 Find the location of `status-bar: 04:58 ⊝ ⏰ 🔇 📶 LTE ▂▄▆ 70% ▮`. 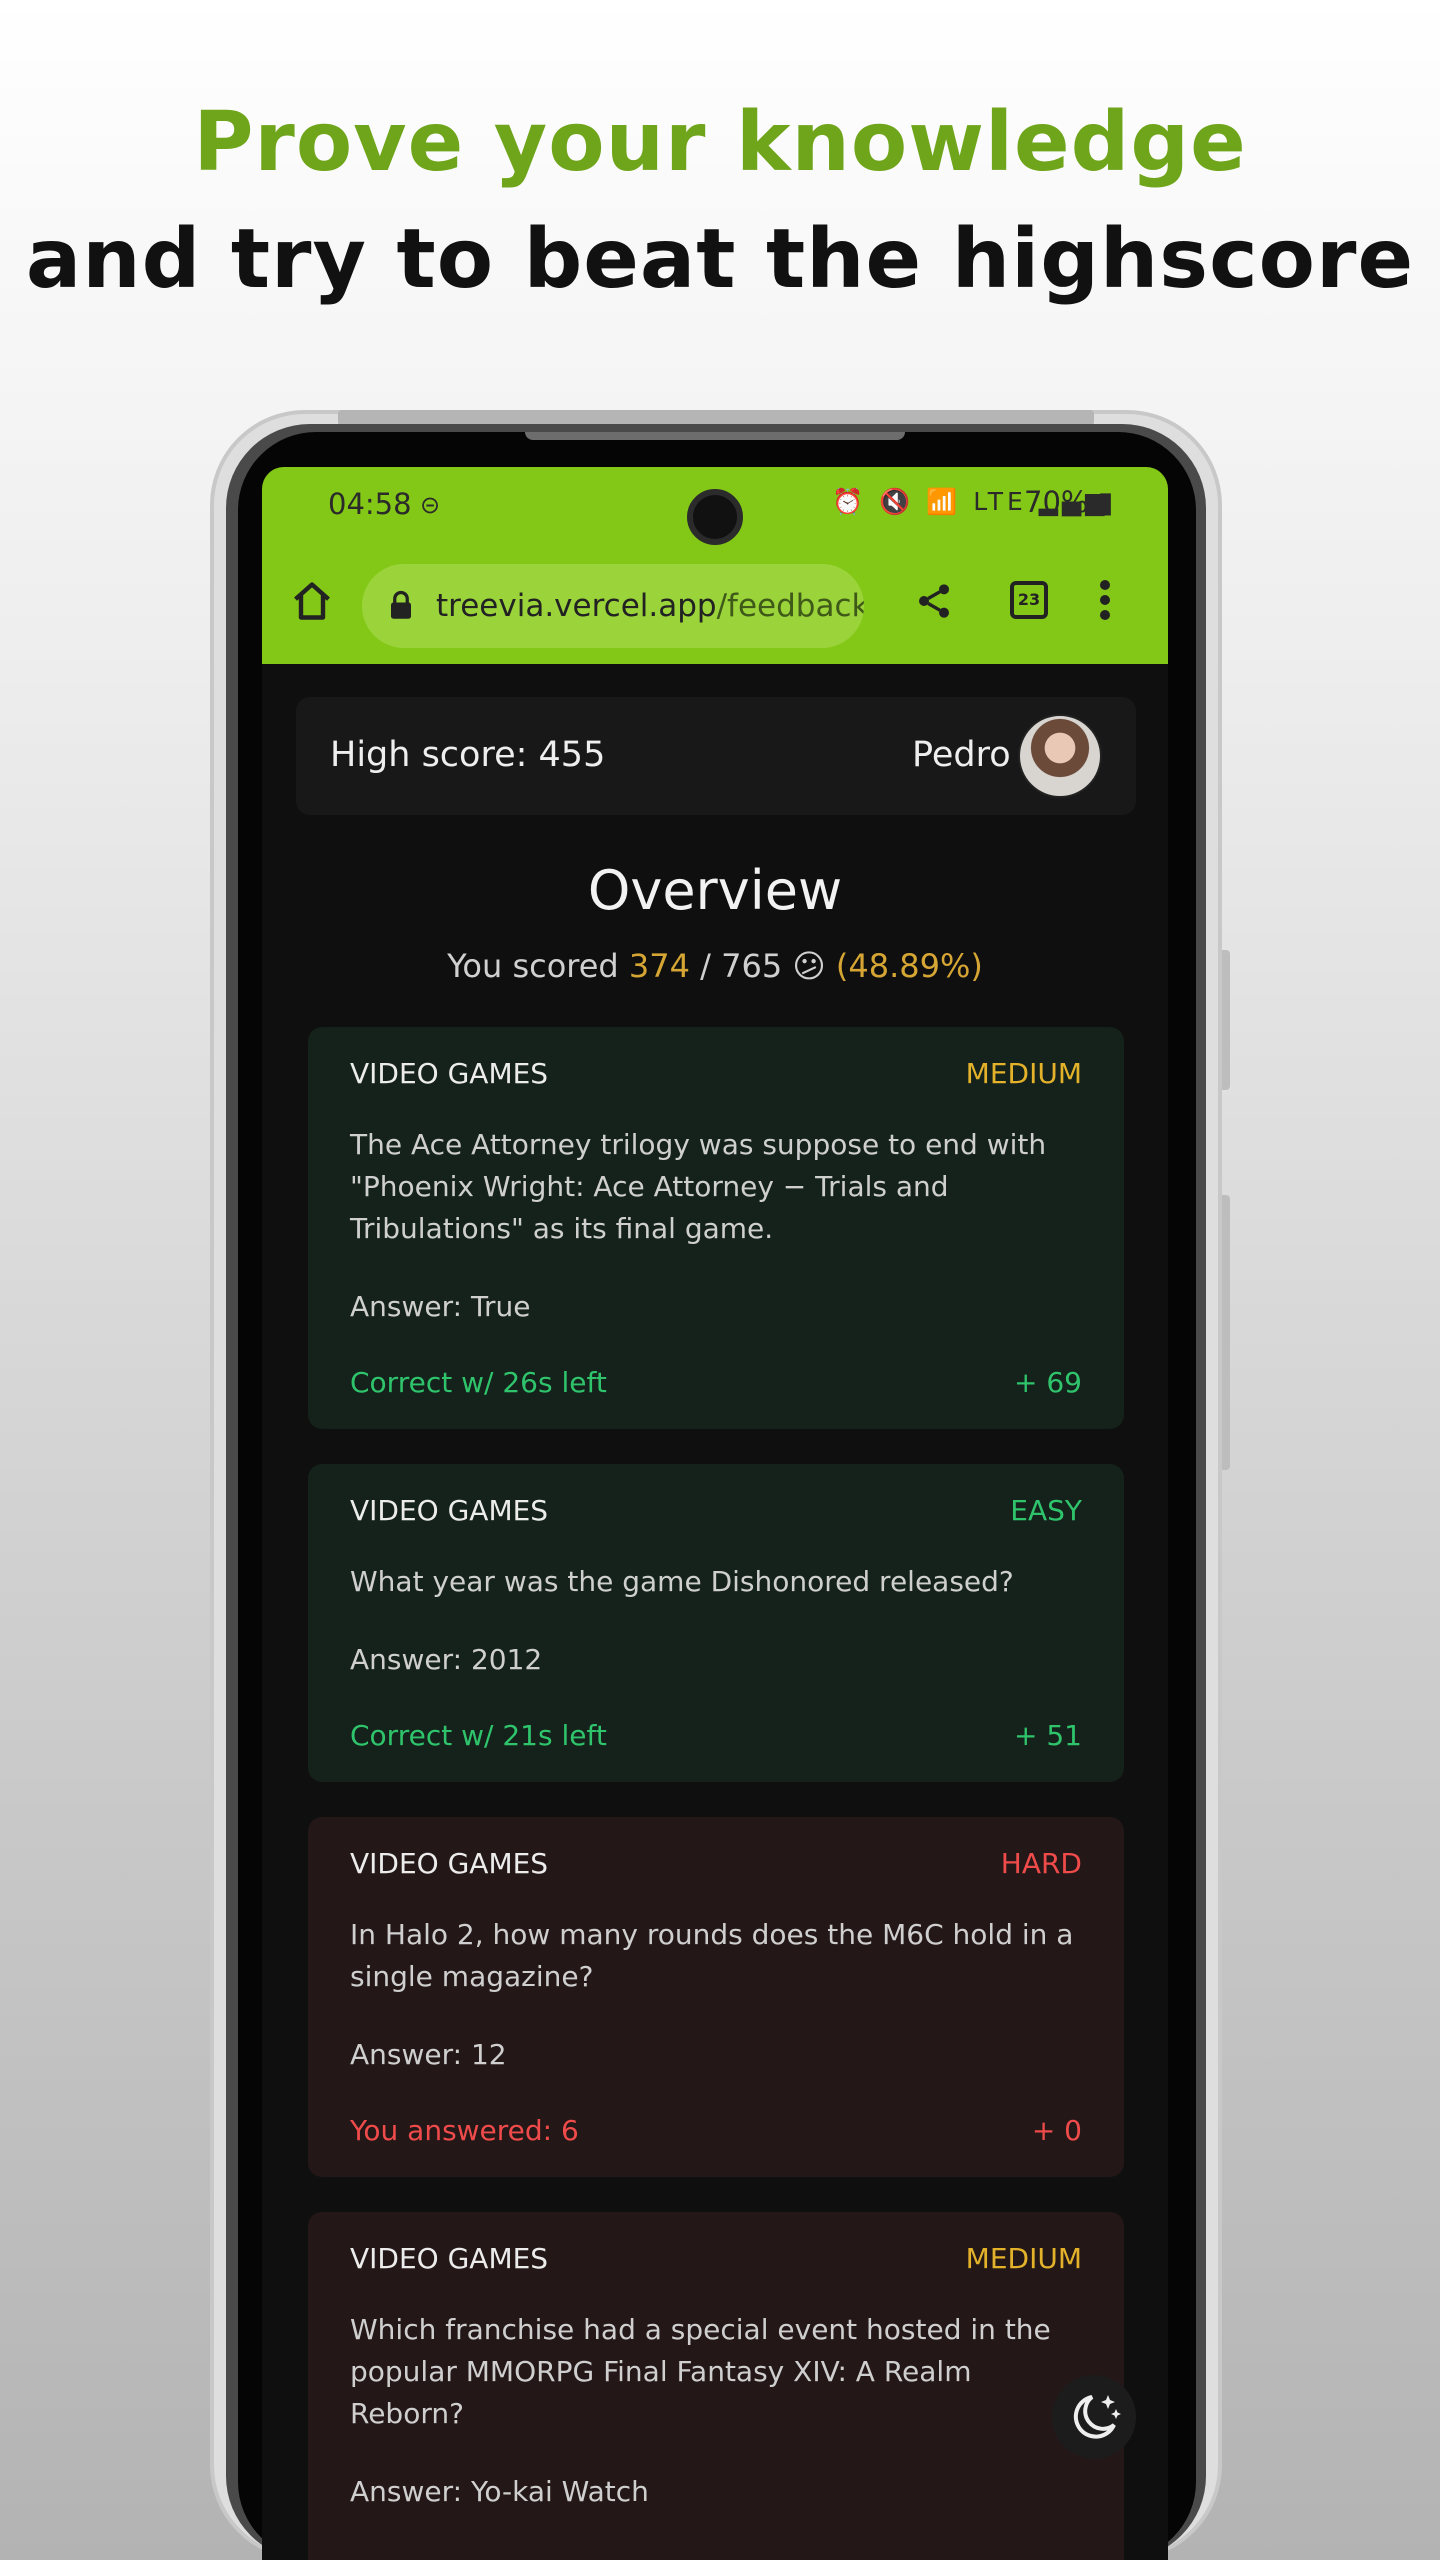

status-bar: 04:58 ⊝ ⏰ 🔇 📶 LTE ▂▄▆ 70% ▮ is located at coordinates (715, 507).